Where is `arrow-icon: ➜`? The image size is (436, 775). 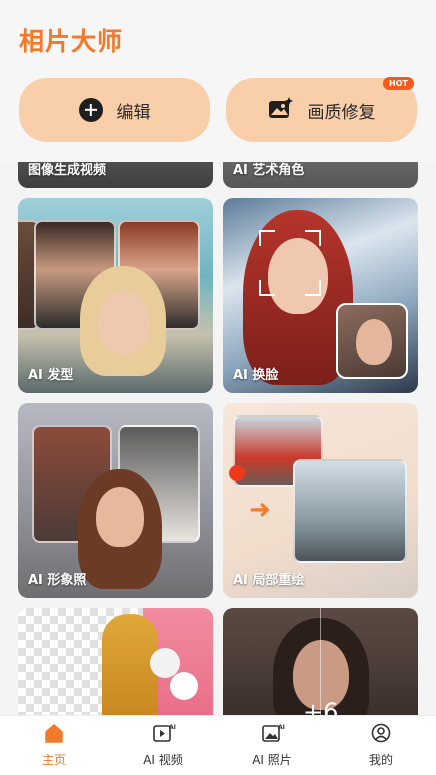 arrow-icon: ➜ is located at coordinates (260, 510).